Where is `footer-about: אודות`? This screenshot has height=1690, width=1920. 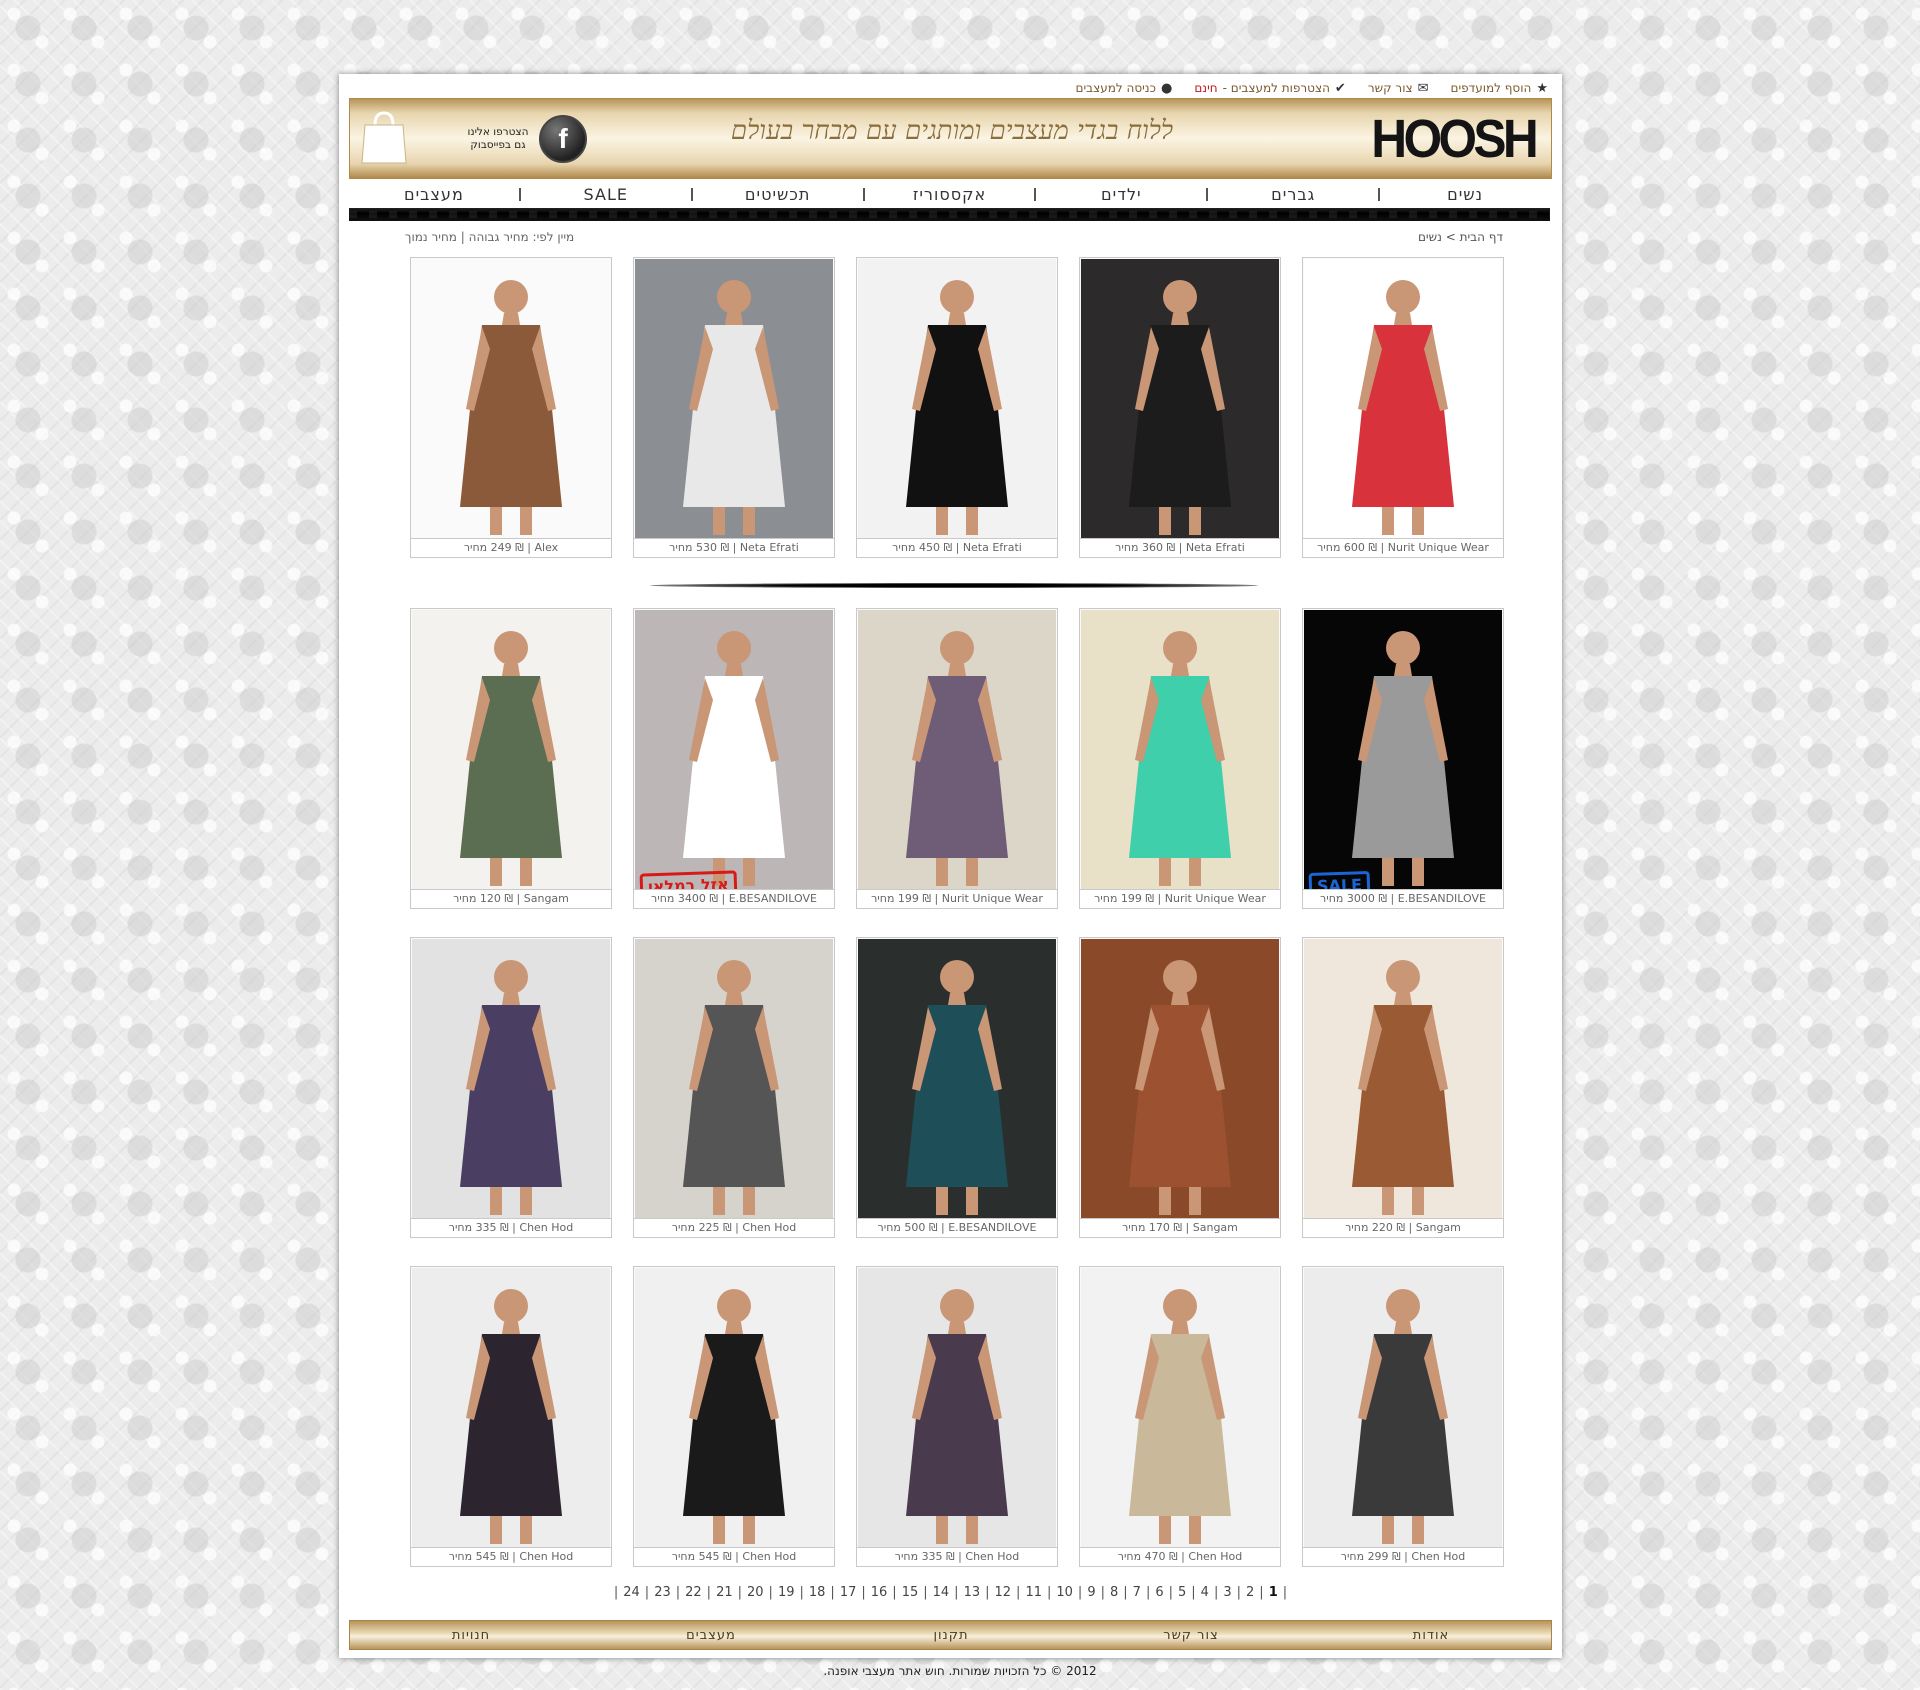
footer-about: אודות is located at coordinates (1431, 1635).